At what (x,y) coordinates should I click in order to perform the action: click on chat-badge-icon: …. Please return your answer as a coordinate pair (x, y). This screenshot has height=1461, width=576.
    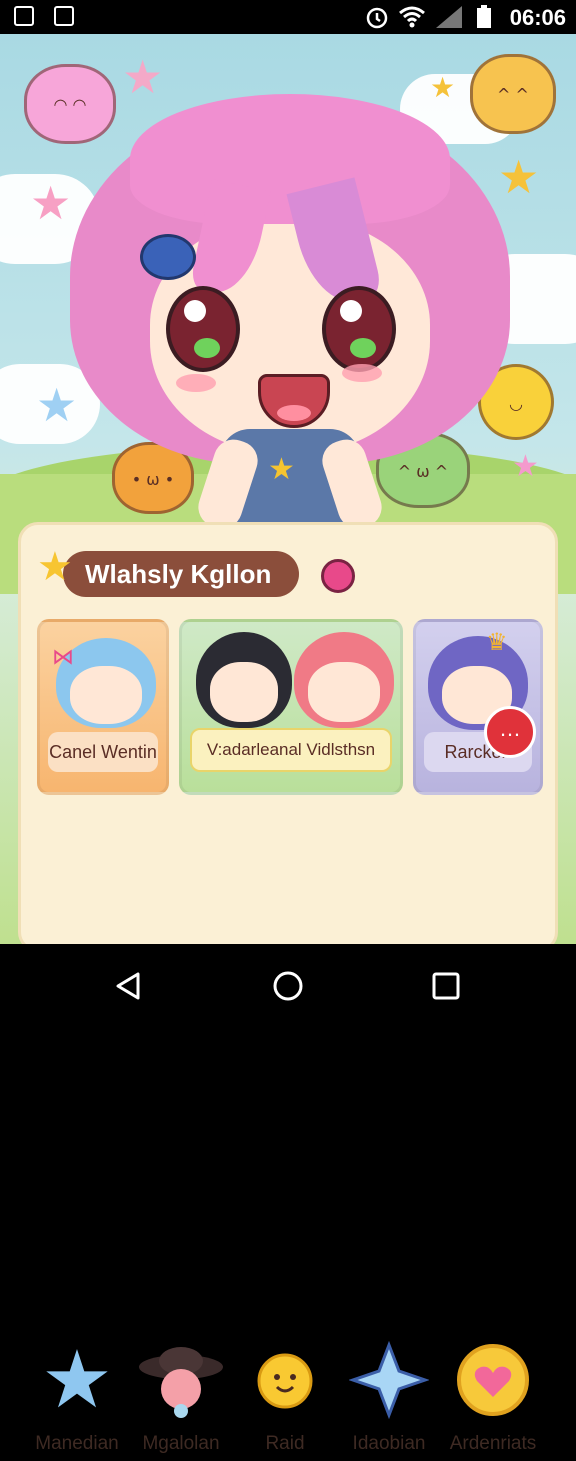
    Looking at the image, I should click on (510, 732).